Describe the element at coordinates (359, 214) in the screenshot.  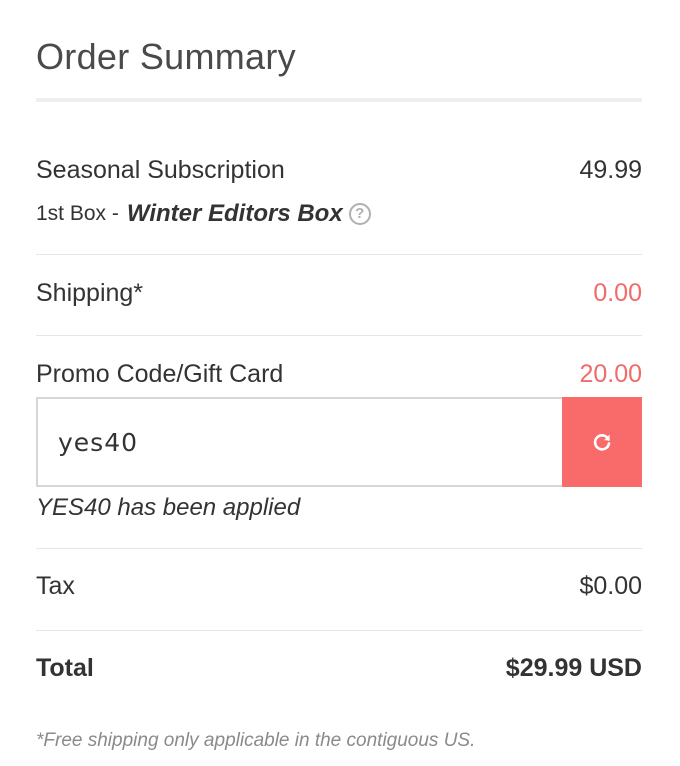
I see `question-circle-icon: ?` at that location.